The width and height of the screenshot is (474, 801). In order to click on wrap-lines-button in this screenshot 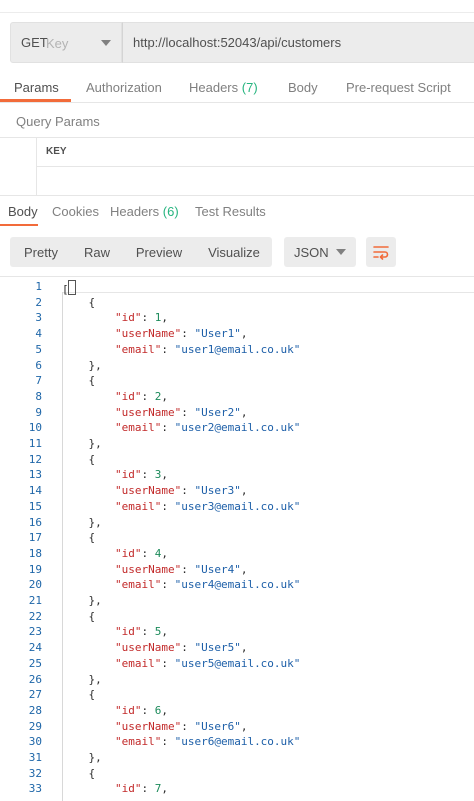, I will do `click(381, 252)`.